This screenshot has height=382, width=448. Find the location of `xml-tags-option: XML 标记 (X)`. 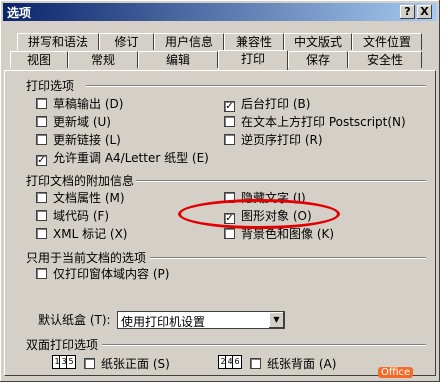

xml-tags-option: XML 标记 (X) is located at coordinates (81, 234).